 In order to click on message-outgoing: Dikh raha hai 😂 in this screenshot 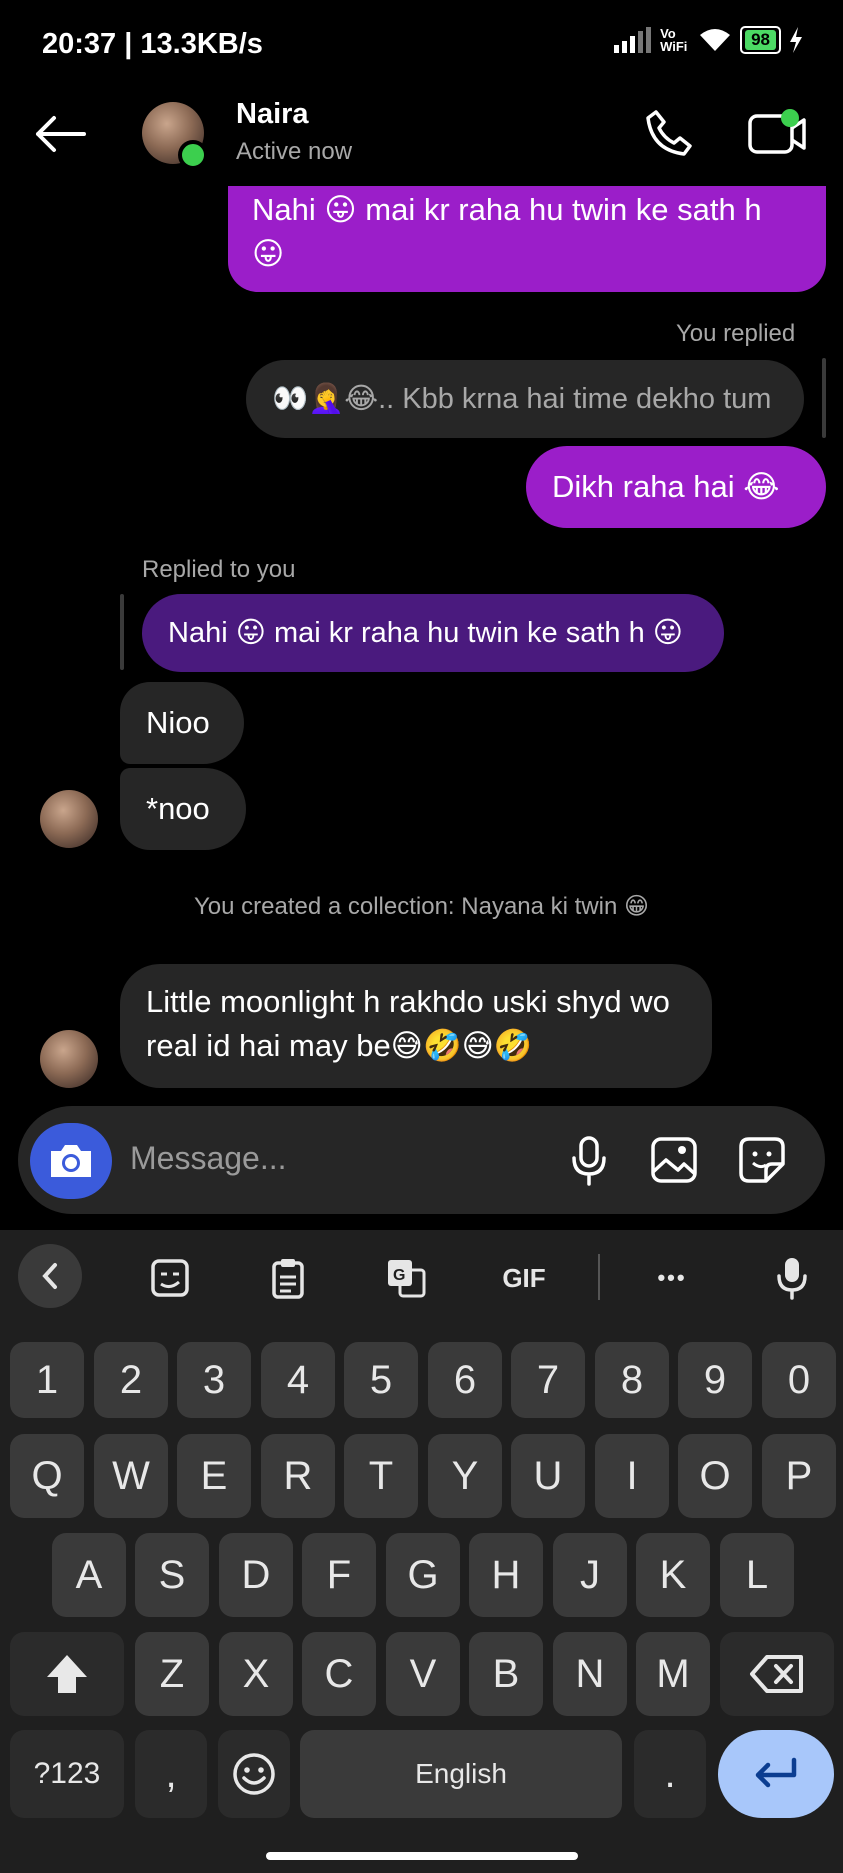, I will do `click(676, 487)`.